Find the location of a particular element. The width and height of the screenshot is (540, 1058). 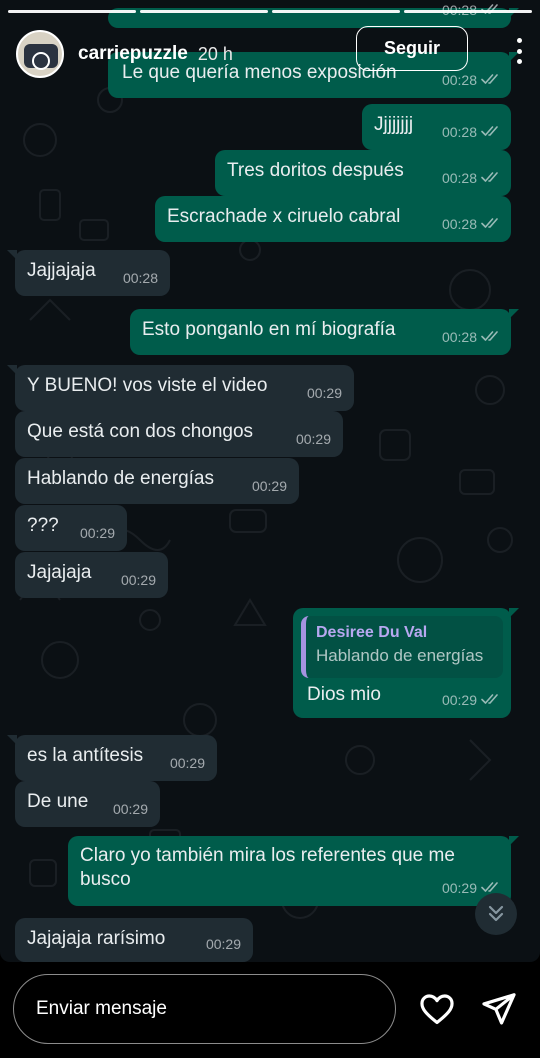

incoming-message: Hablando de energías 00:29 is located at coordinates (157, 481).